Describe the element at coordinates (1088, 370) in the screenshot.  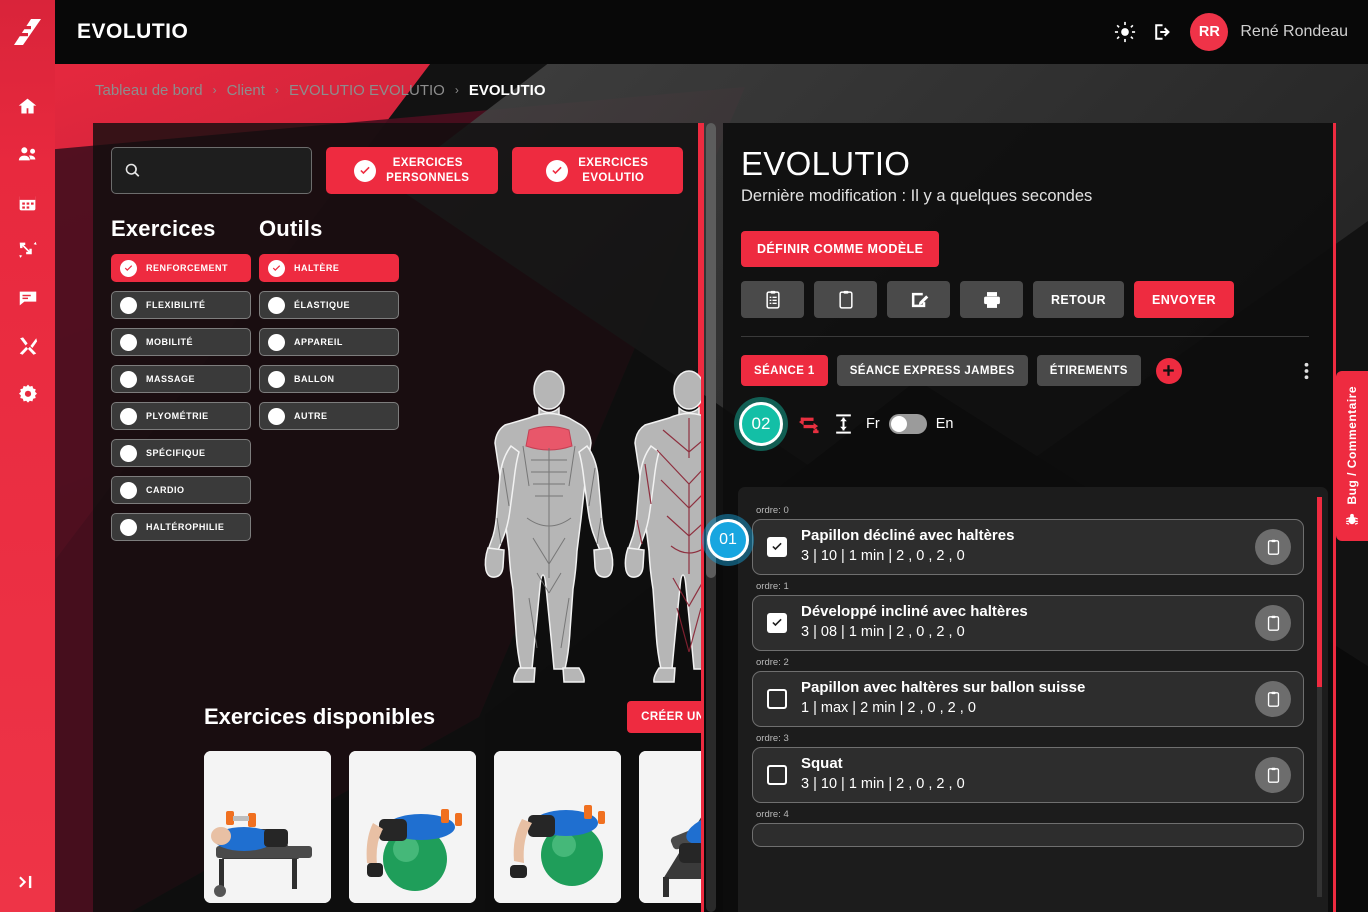
I see `tab-etirements: ÉTIREMENTS` at that location.